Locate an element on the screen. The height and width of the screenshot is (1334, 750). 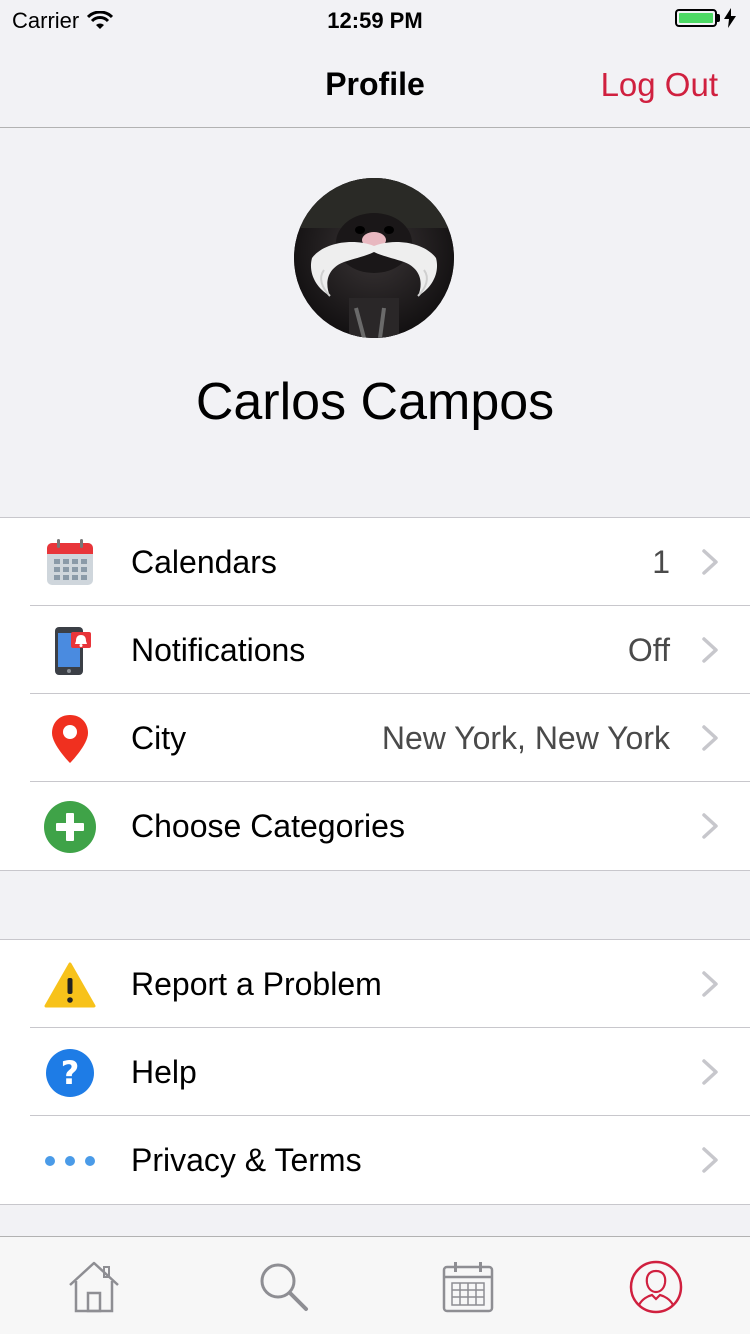
navigation-bar: Profile Log Out is located at coordinates (375, 84).